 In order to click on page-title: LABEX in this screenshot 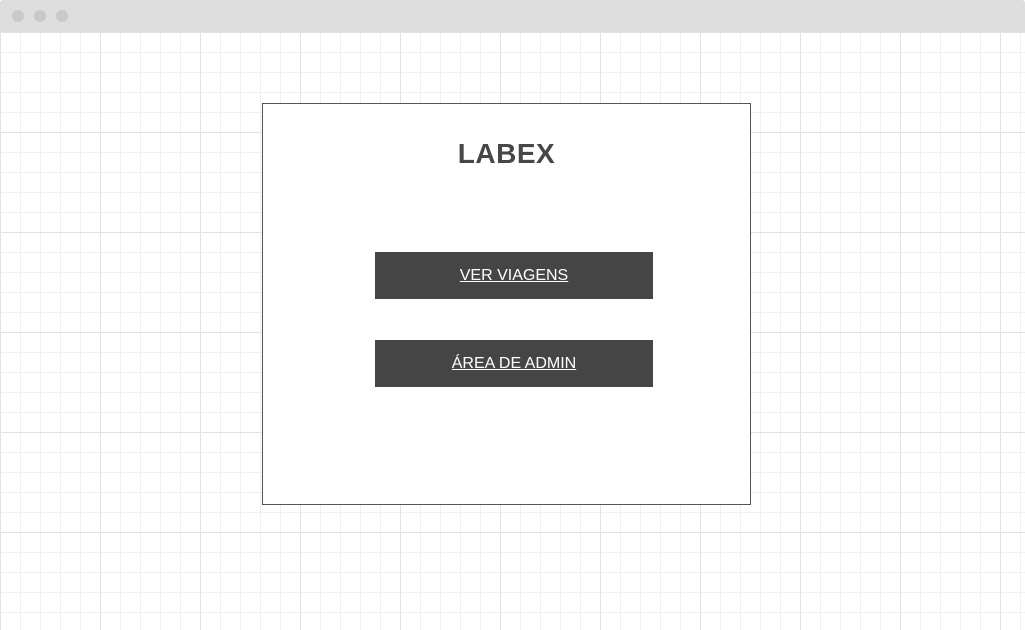, I will do `click(506, 153)`.